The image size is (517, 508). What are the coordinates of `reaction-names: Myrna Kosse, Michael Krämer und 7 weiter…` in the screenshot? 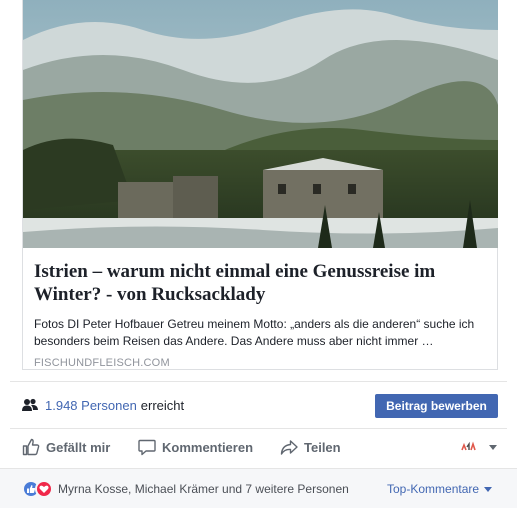 It's located at (203, 489).